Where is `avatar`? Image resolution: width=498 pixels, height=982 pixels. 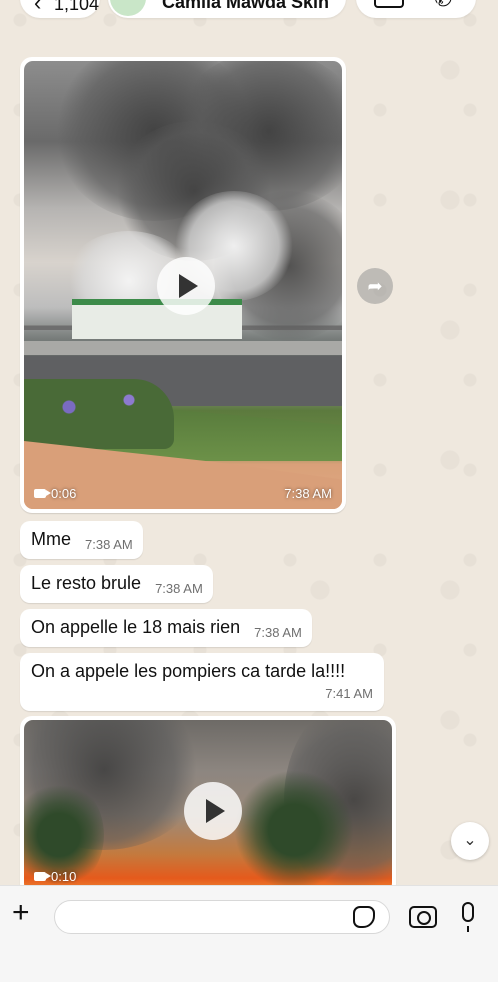 avatar is located at coordinates (128, 8).